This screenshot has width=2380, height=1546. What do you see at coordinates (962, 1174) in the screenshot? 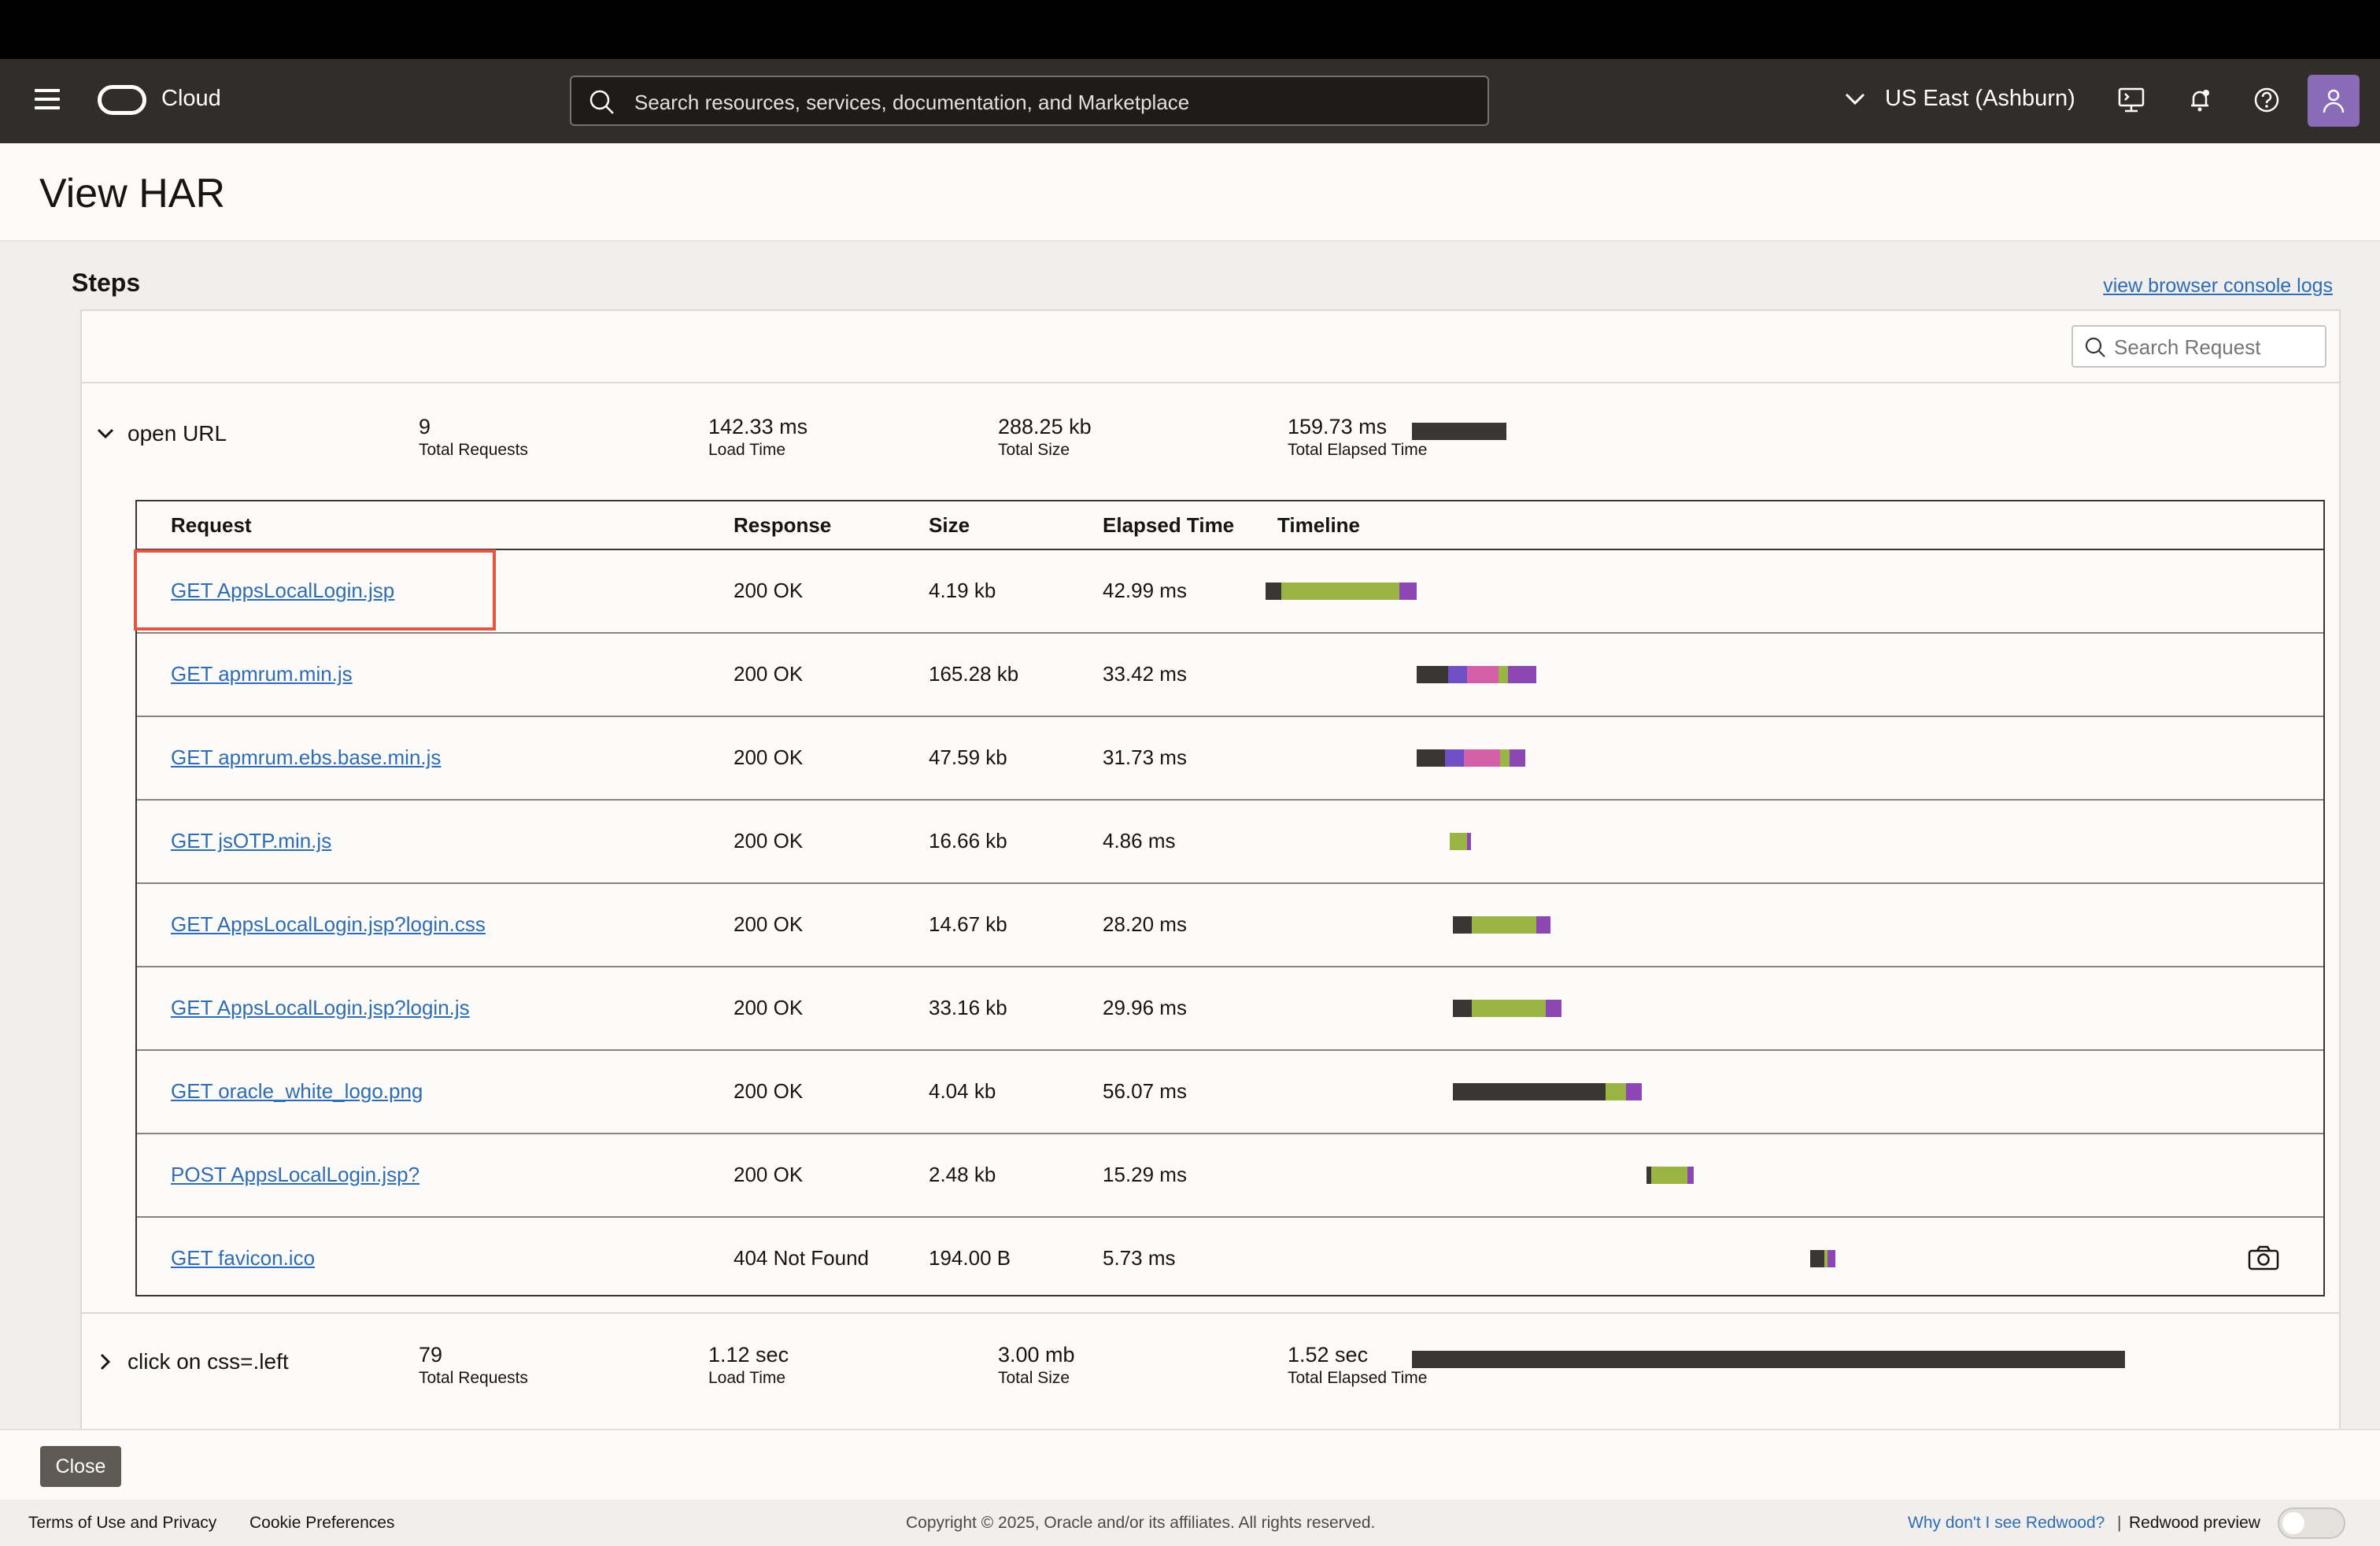
I see `response-size: 2.48 kb` at bounding box center [962, 1174].